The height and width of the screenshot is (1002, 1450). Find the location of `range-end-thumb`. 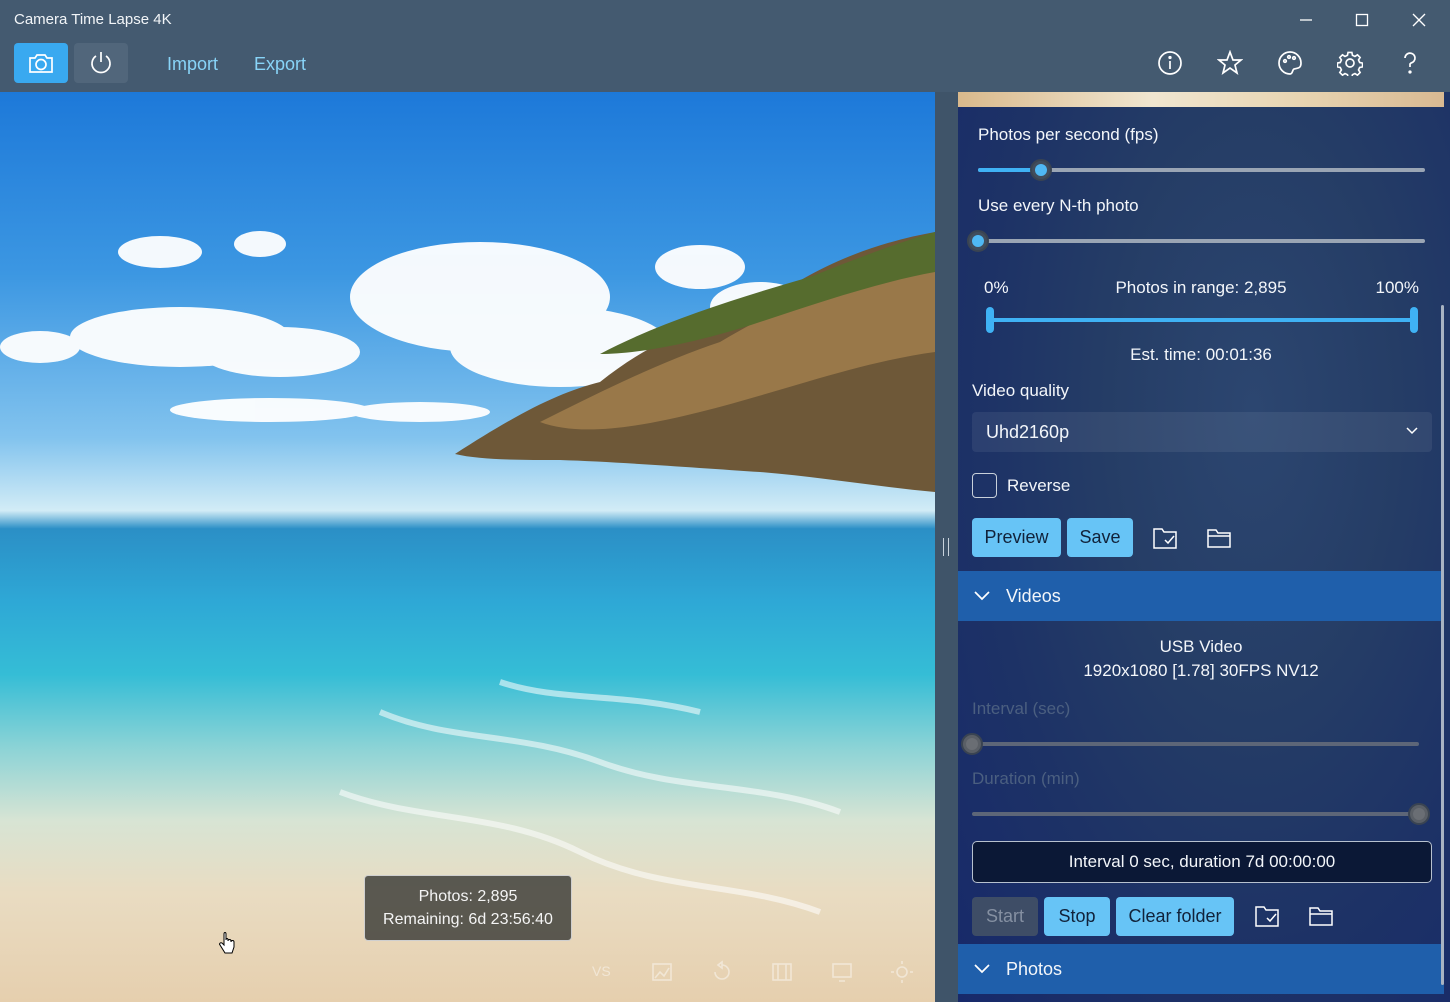

range-end-thumb is located at coordinates (1414, 320).